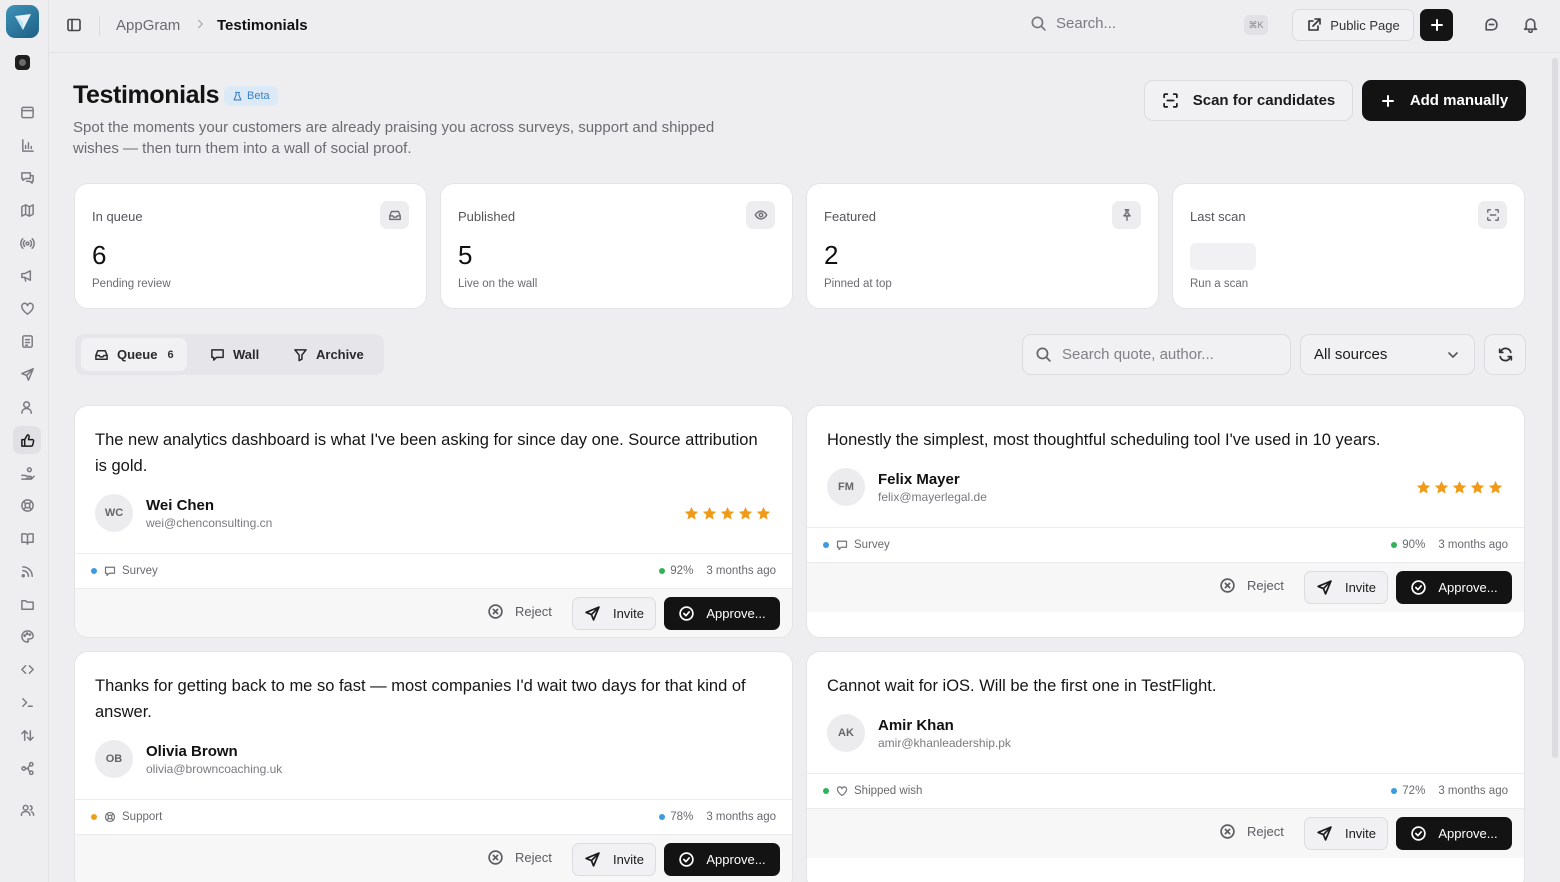 The image size is (1560, 882). I want to click on sidebar-toggle-icon, so click(74, 25).